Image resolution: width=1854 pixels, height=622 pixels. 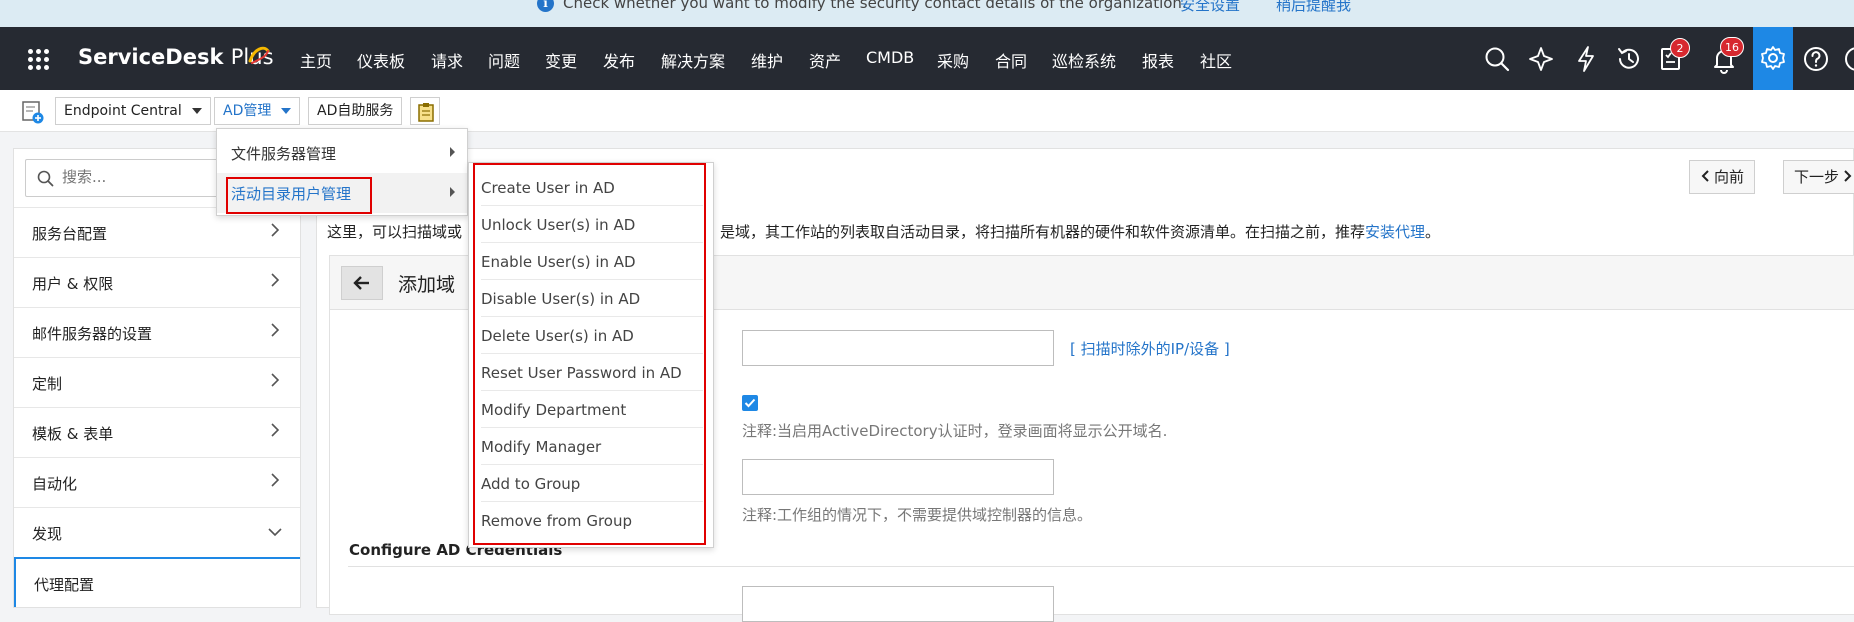 I want to click on exclude-ip-field, so click(x=898, y=348).